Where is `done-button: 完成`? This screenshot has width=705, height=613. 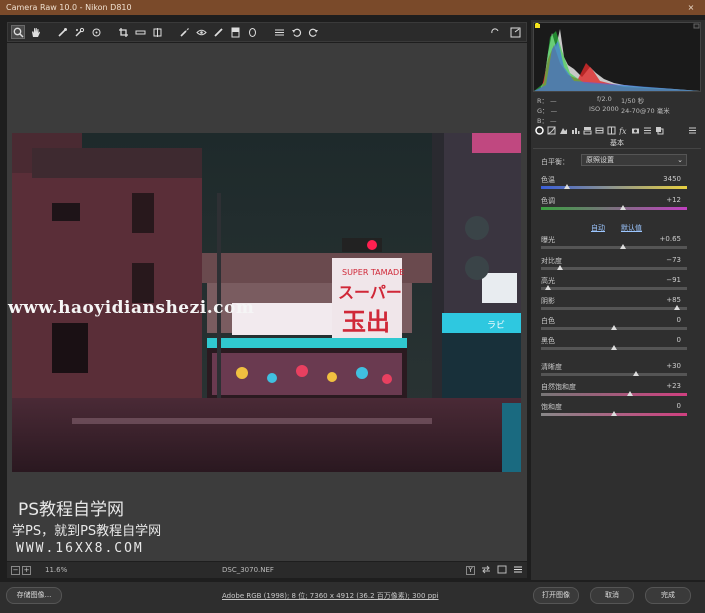
done-button: 完成 is located at coordinates (668, 595).